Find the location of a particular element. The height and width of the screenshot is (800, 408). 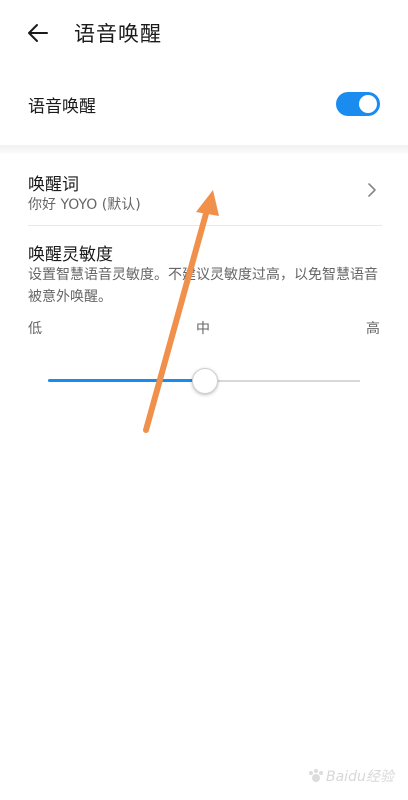

section-divider is located at coordinates (204, 149).